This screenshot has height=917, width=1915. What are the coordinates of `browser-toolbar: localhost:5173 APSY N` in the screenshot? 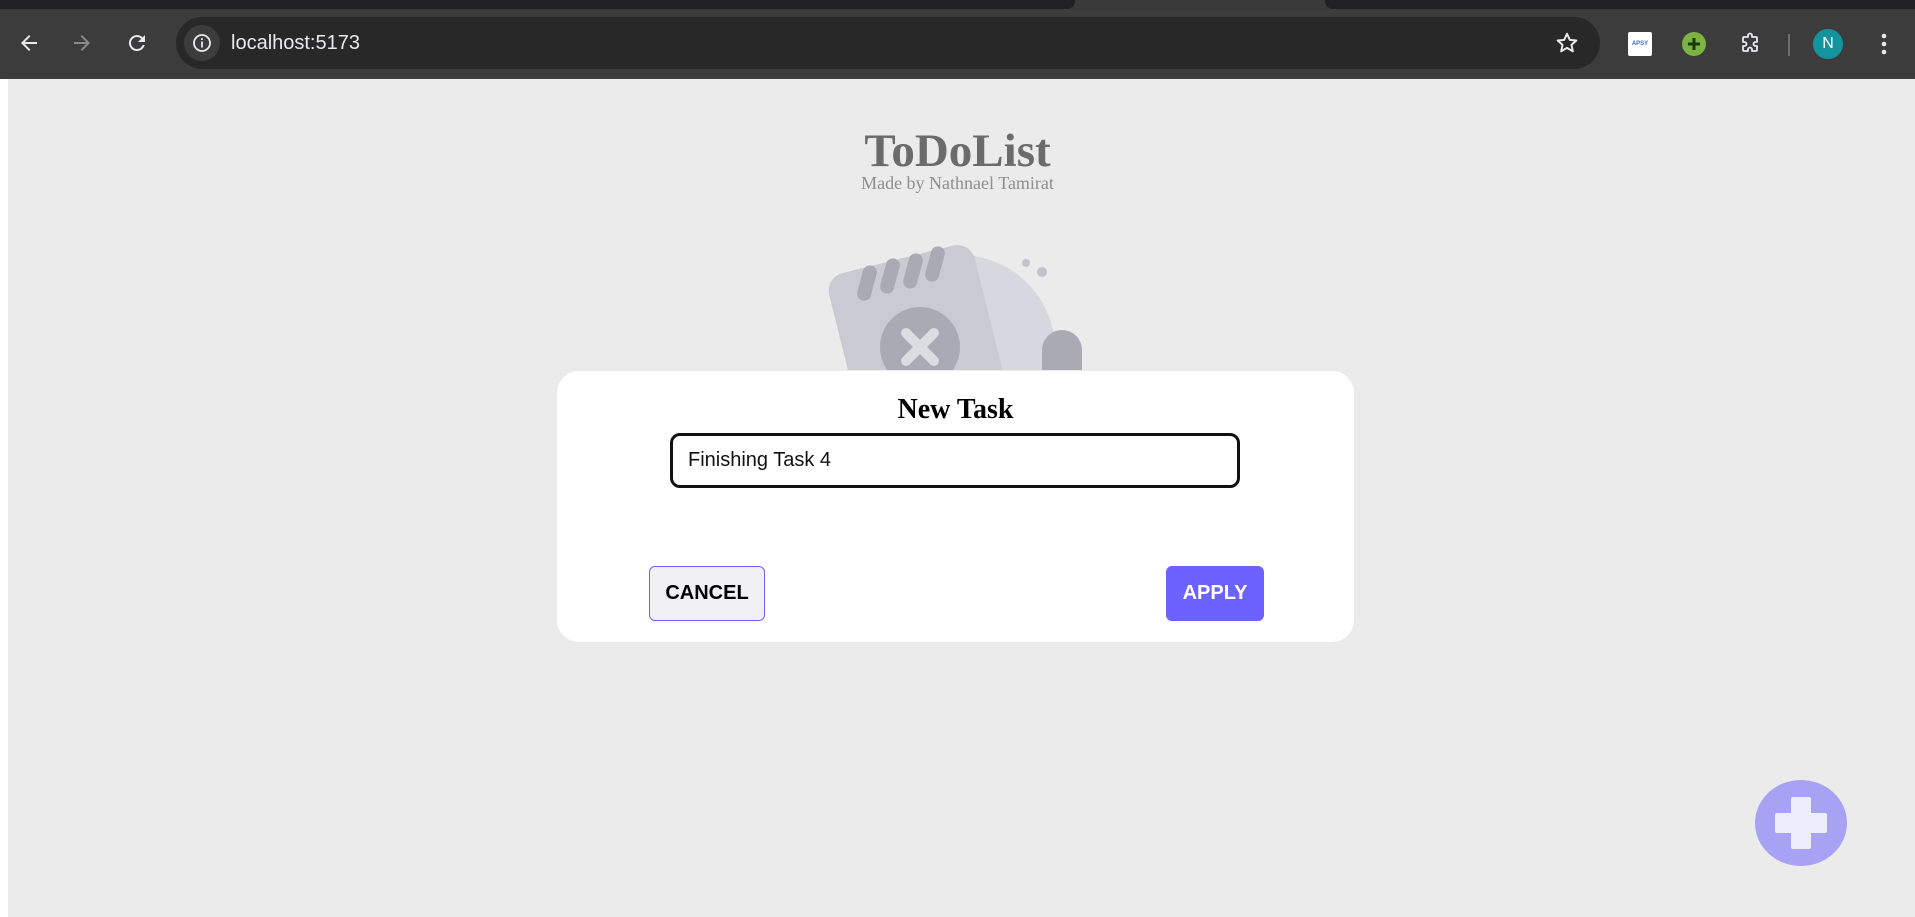 It's located at (957, 44).